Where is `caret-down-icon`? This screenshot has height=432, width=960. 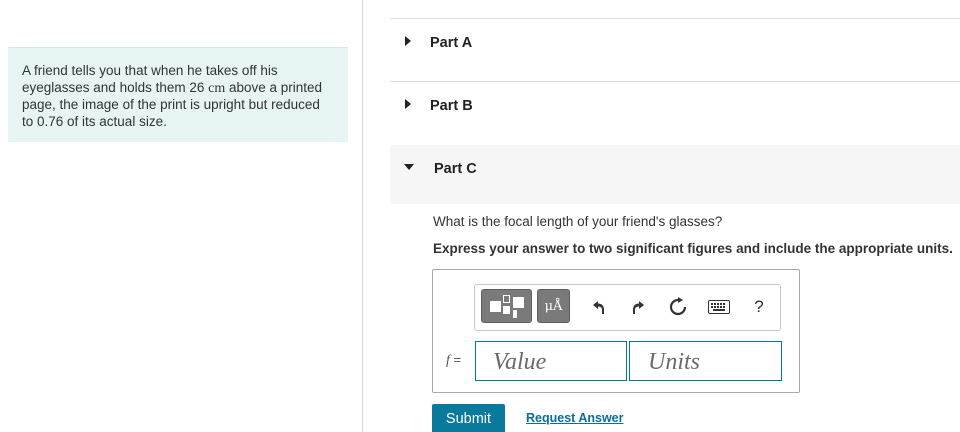 caret-down-icon is located at coordinates (409, 167).